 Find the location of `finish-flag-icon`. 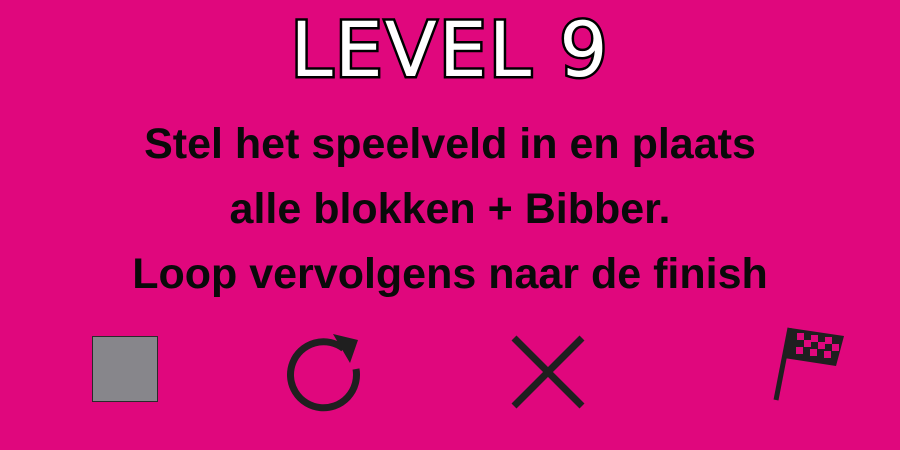

finish-flag-icon is located at coordinates (808, 364).